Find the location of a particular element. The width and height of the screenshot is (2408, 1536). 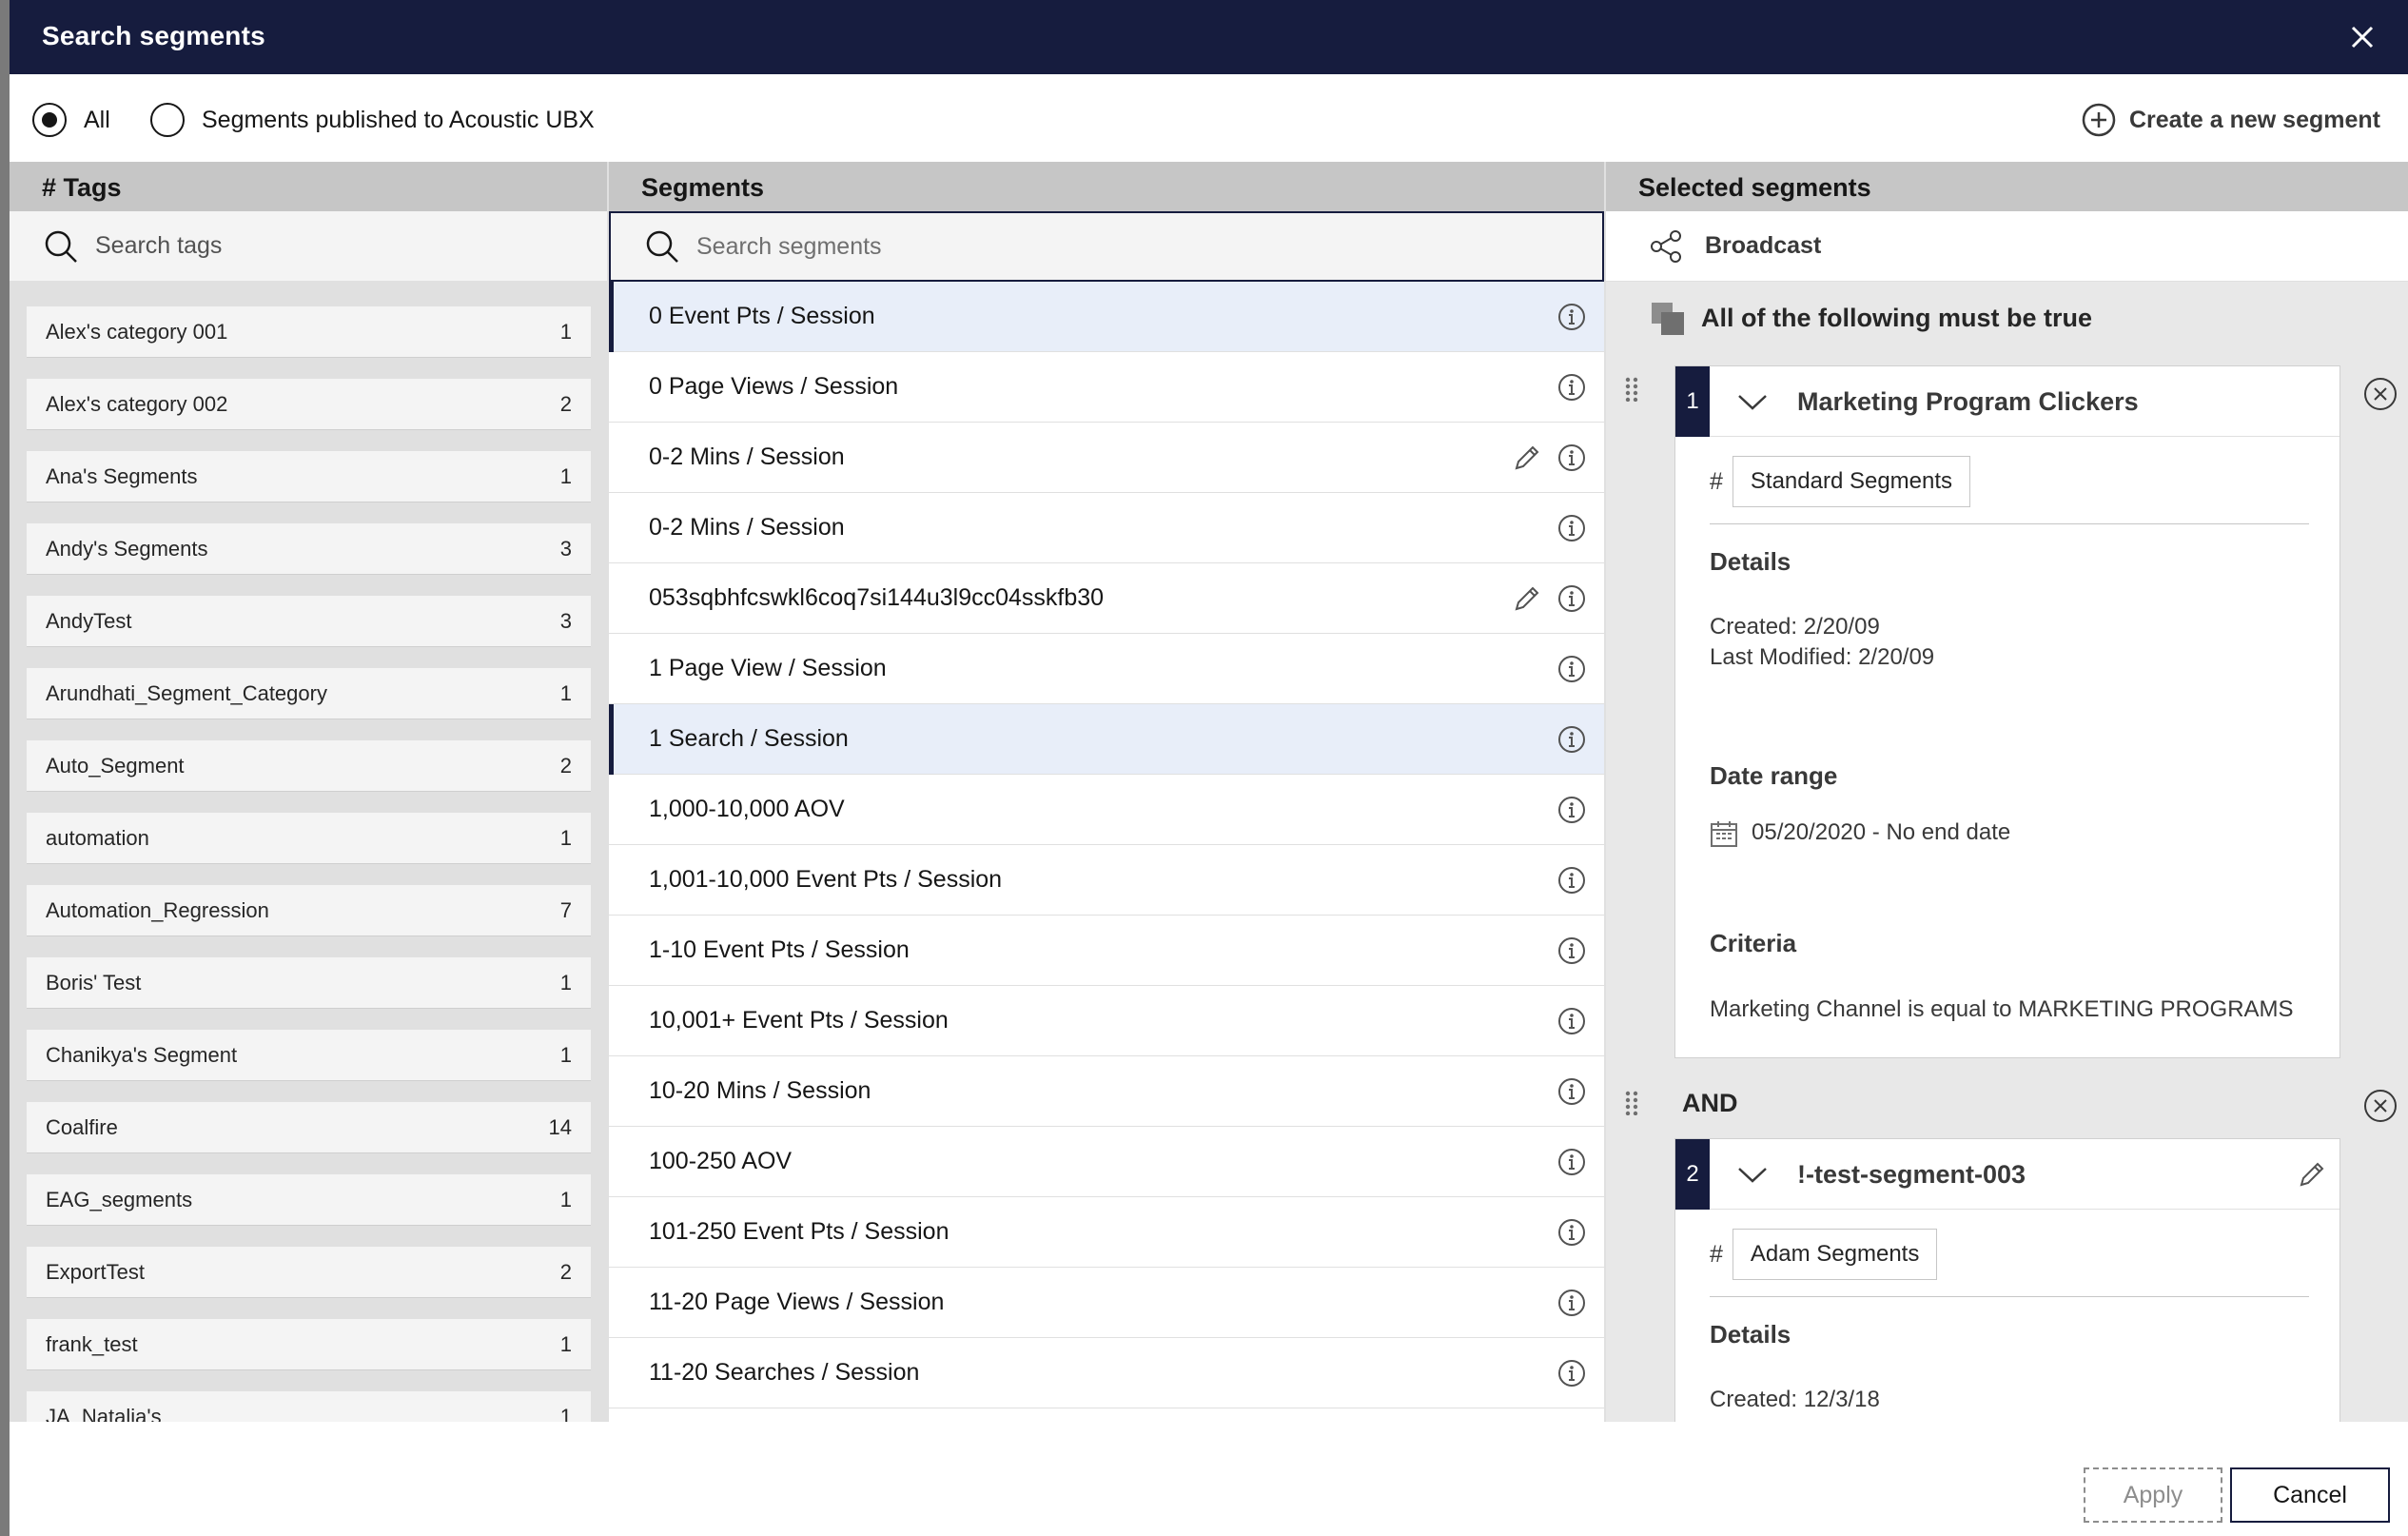

dialog-titlebar: Search segments is located at coordinates (1209, 37).